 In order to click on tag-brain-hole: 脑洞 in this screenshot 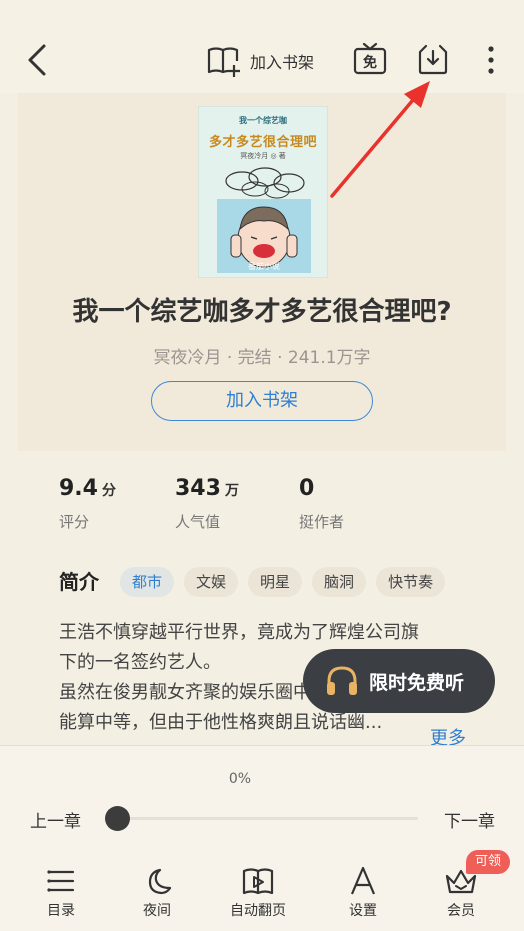, I will do `click(339, 582)`.